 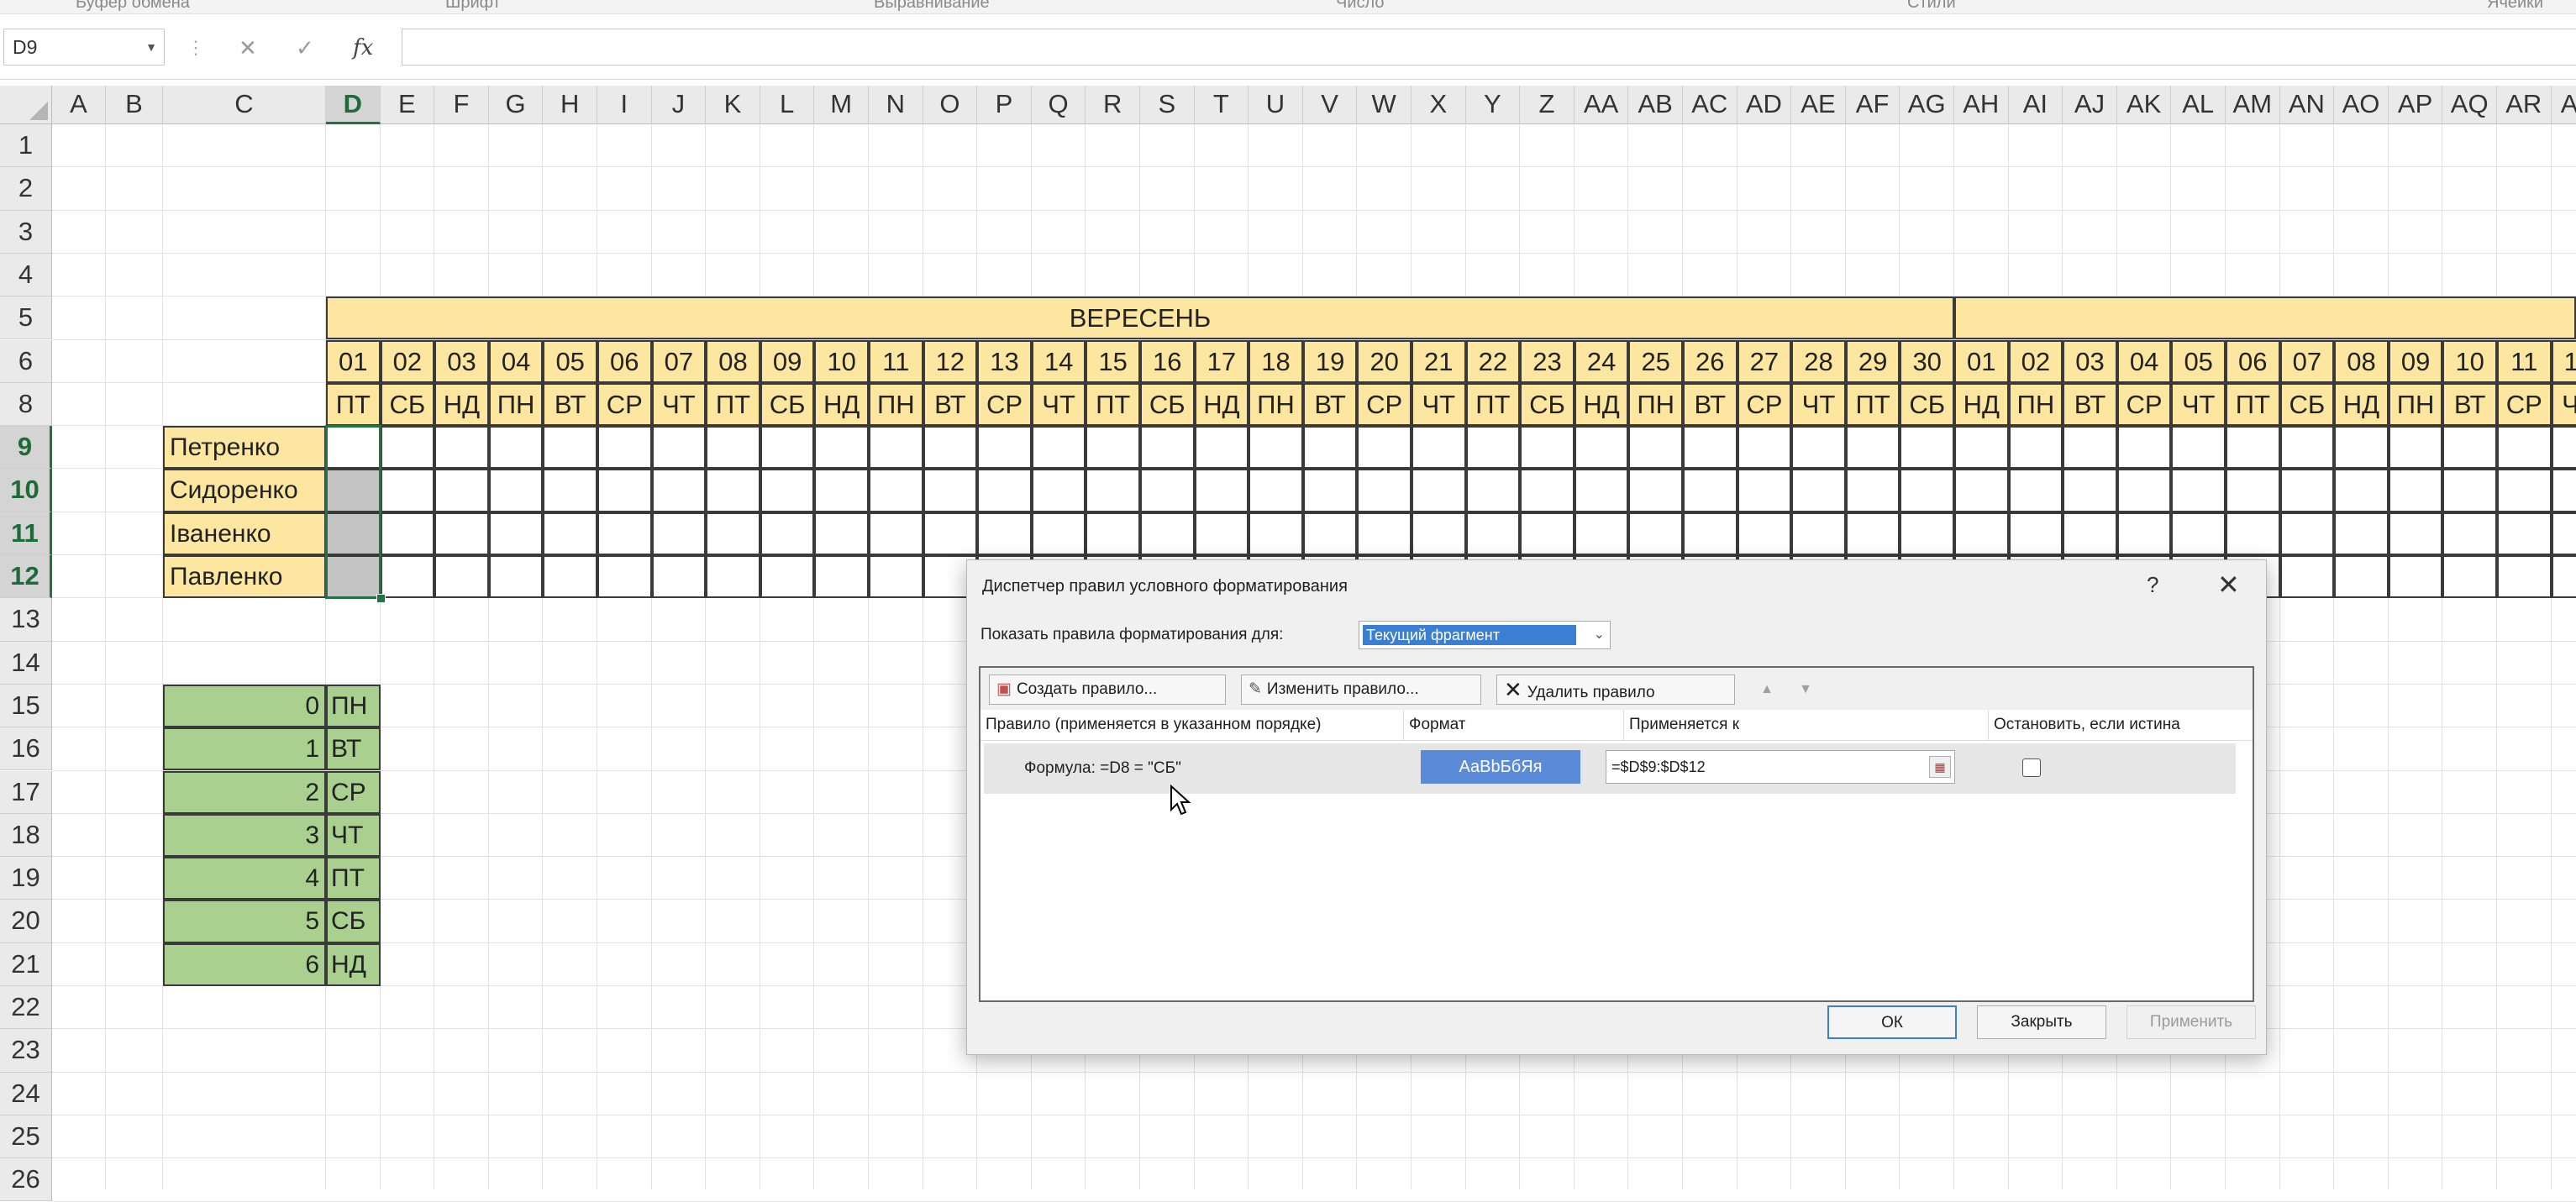 What do you see at coordinates (1485, 635) in the screenshot?
I see `show-rules-select: Текущий фрагмент ⌄` at bounding box center [1485, 635].